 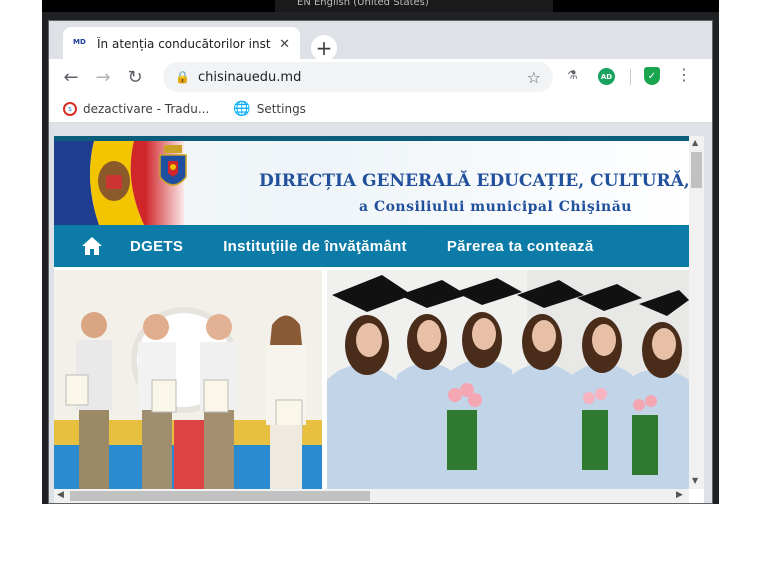 What do you see at coordinates (371, 496) in the screenshot?
I see `horizontal-scrollbar: ◀ ▶` at bounding box center [371, 496].